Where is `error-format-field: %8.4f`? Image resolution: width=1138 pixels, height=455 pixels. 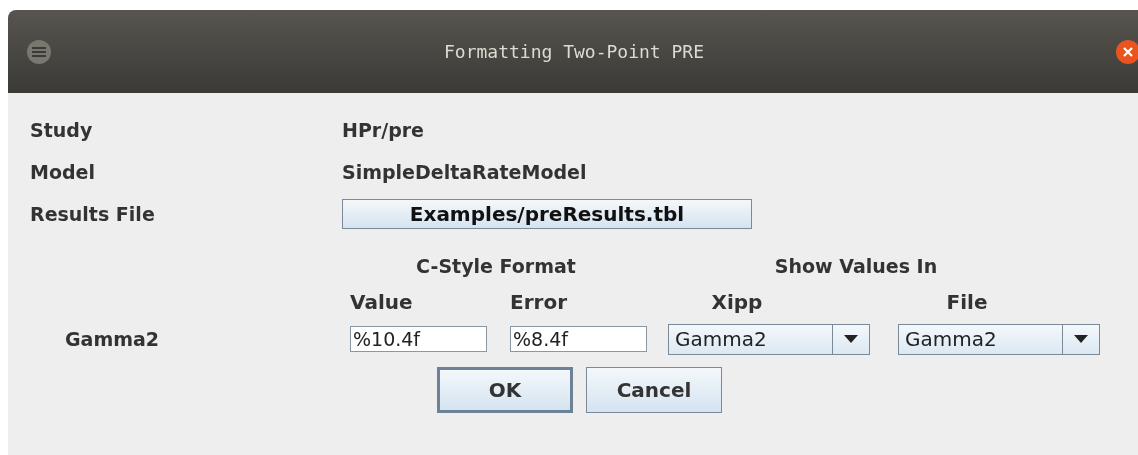
error-format-field: %8.4f is located at coordinates (578, 339).